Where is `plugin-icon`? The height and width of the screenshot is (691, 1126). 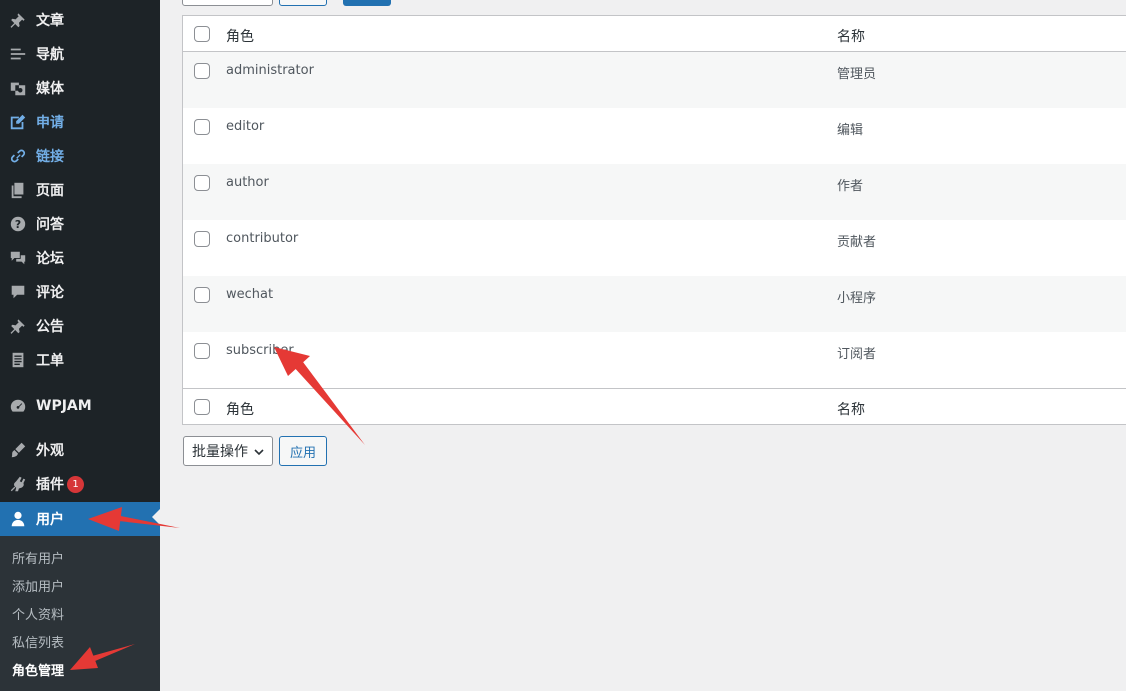 plugin-icon is located at coordinates (18, 484).